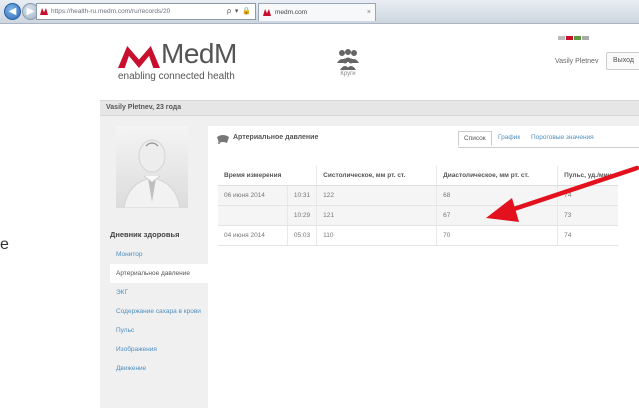 The width and height of the screenshot is (639, 408). What do you see at coordinates (241, 11) in the screenshot?
I see `address-bar-actions: ρ ▾ 🔒 ⊠ ¢ ✕` at bounding box center [241, 11].